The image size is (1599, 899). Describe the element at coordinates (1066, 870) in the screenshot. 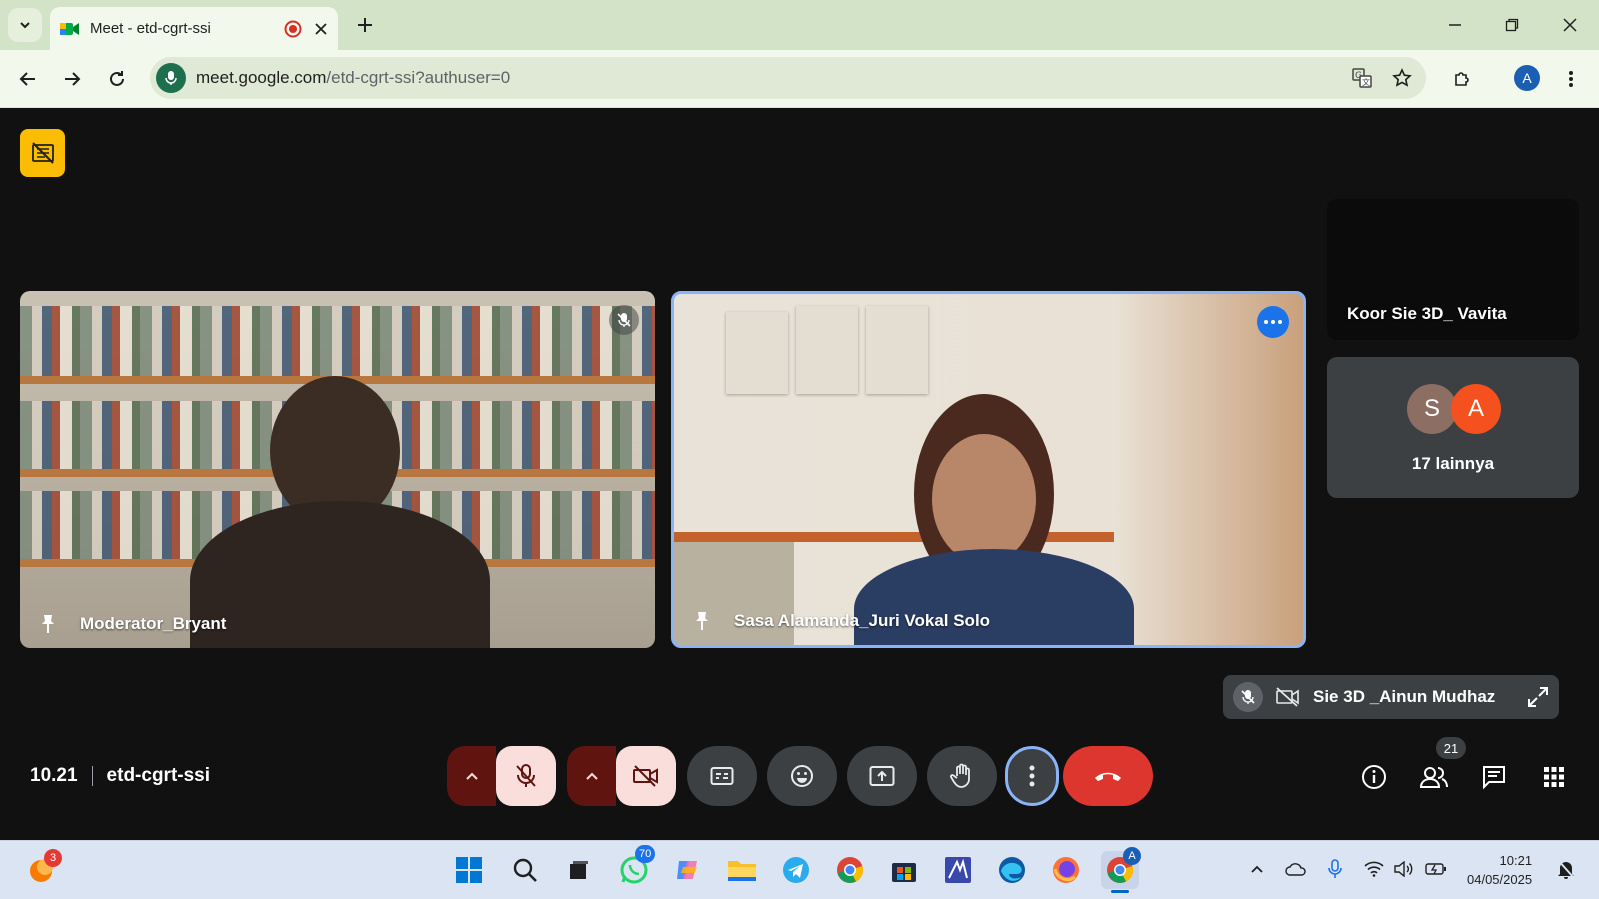

I see `firefox-app` at that location.